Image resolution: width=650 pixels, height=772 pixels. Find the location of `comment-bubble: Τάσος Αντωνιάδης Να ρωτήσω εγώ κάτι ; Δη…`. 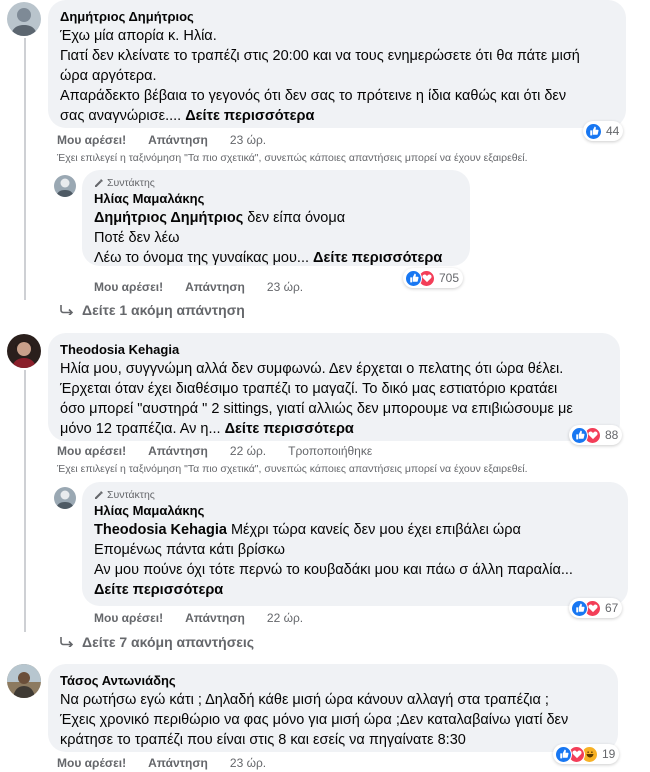

comment-bubble: Τάσος Αντωνιάδης Να ρωτήσω εγώ κάτι ; Δη… is located at coordinates (333, 708).